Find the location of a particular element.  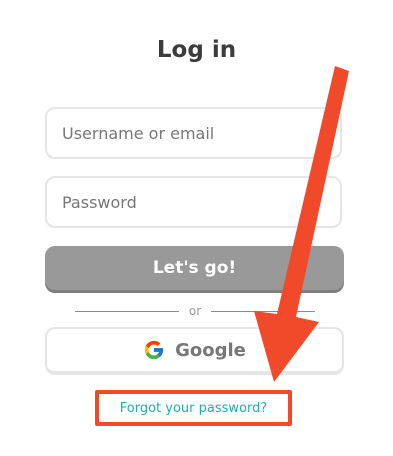

lets-go-label: Let's go! is located at coordinates (194, 268).